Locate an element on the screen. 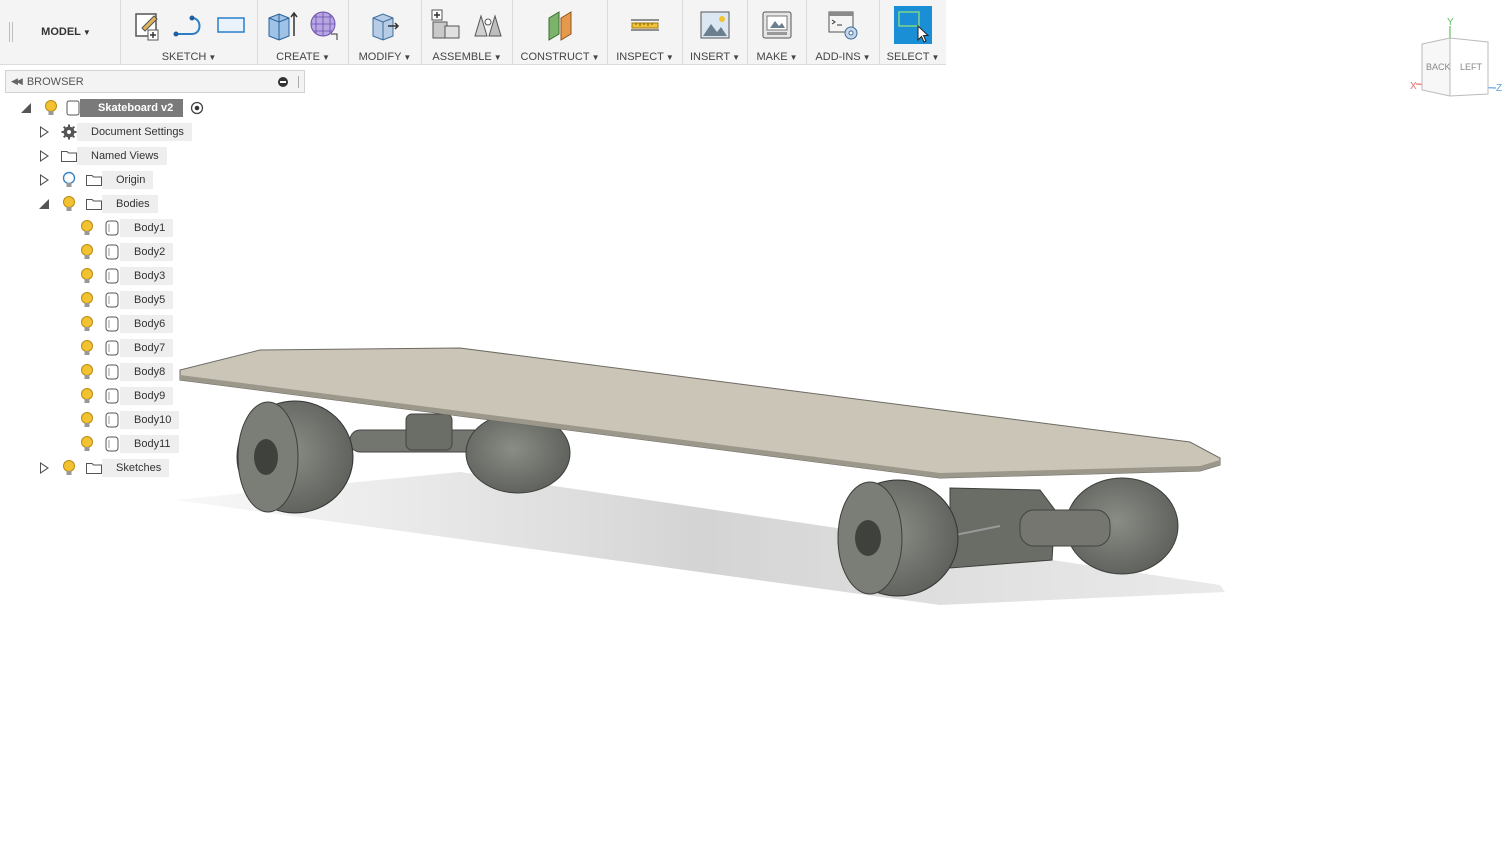 This screenshot has width=1512, height=863. visibility-bulb-off-icon is located at coordinates (69, 180).